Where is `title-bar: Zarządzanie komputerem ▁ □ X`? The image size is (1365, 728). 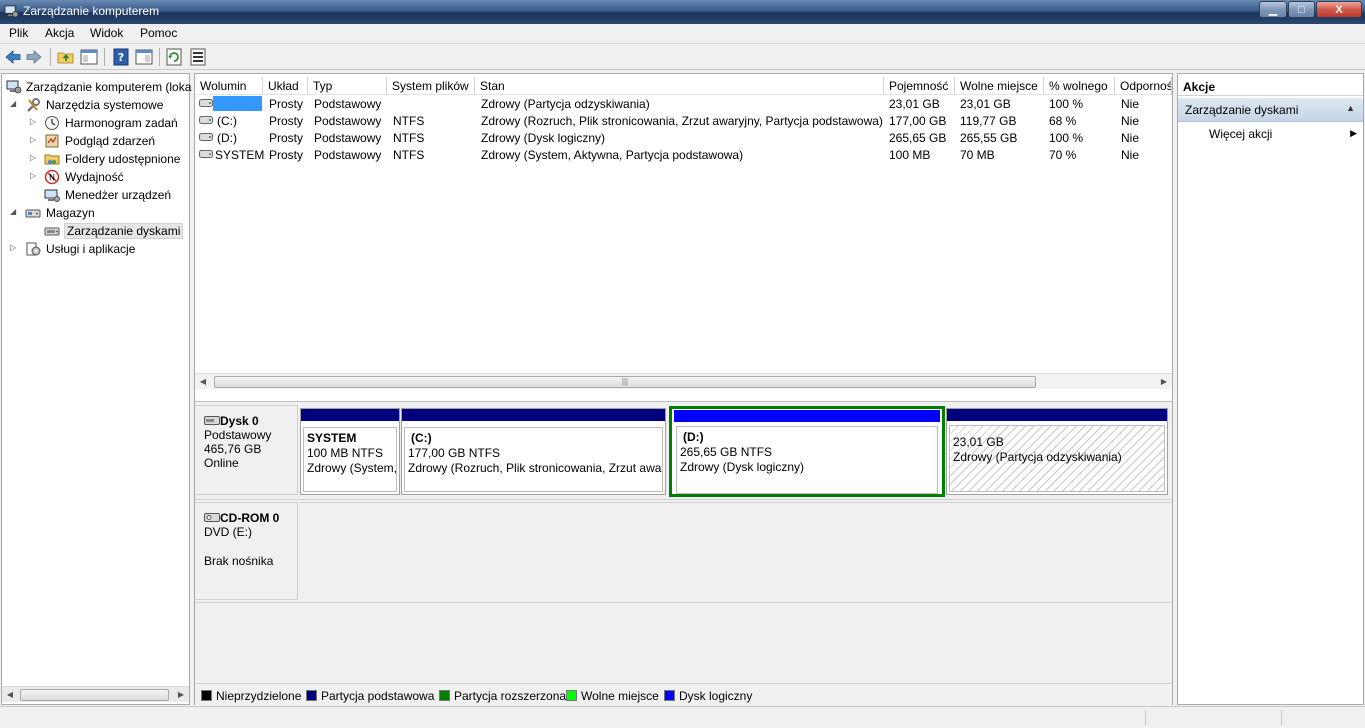 title-bar: Zarządzanie komputerem ▁ □ X is located at coordinates (682, 12).